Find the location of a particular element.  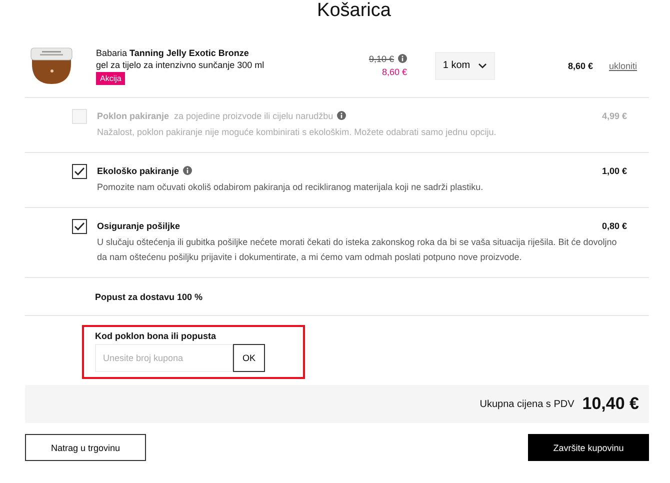

coupon-label: Kod poklon bona ili popusta is located at coordinates (156, 336).